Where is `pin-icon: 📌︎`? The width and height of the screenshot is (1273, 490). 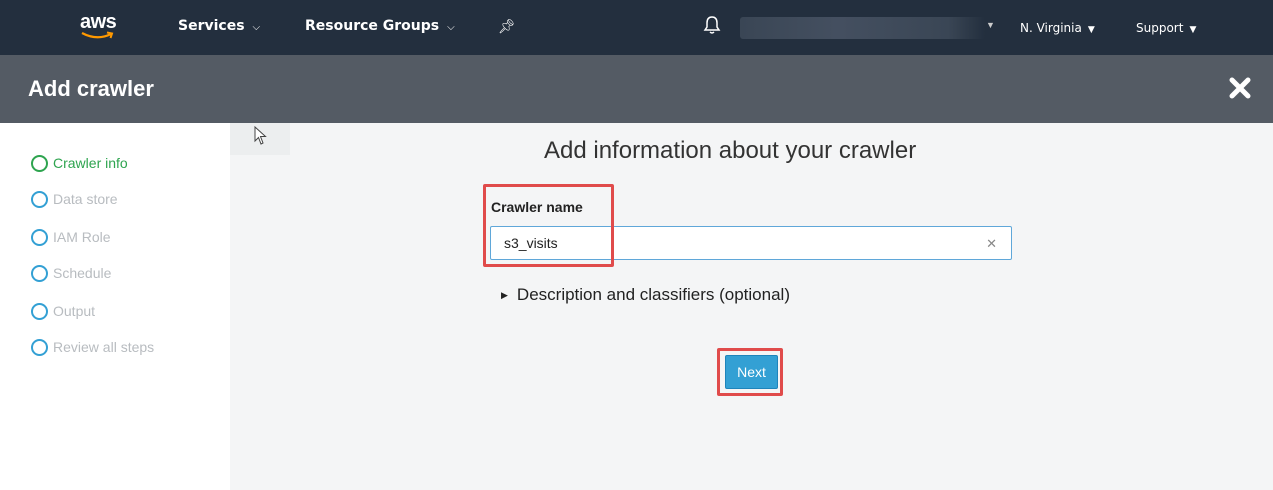 pin-icon: 📌︎ is located at coordinates (507, 26).